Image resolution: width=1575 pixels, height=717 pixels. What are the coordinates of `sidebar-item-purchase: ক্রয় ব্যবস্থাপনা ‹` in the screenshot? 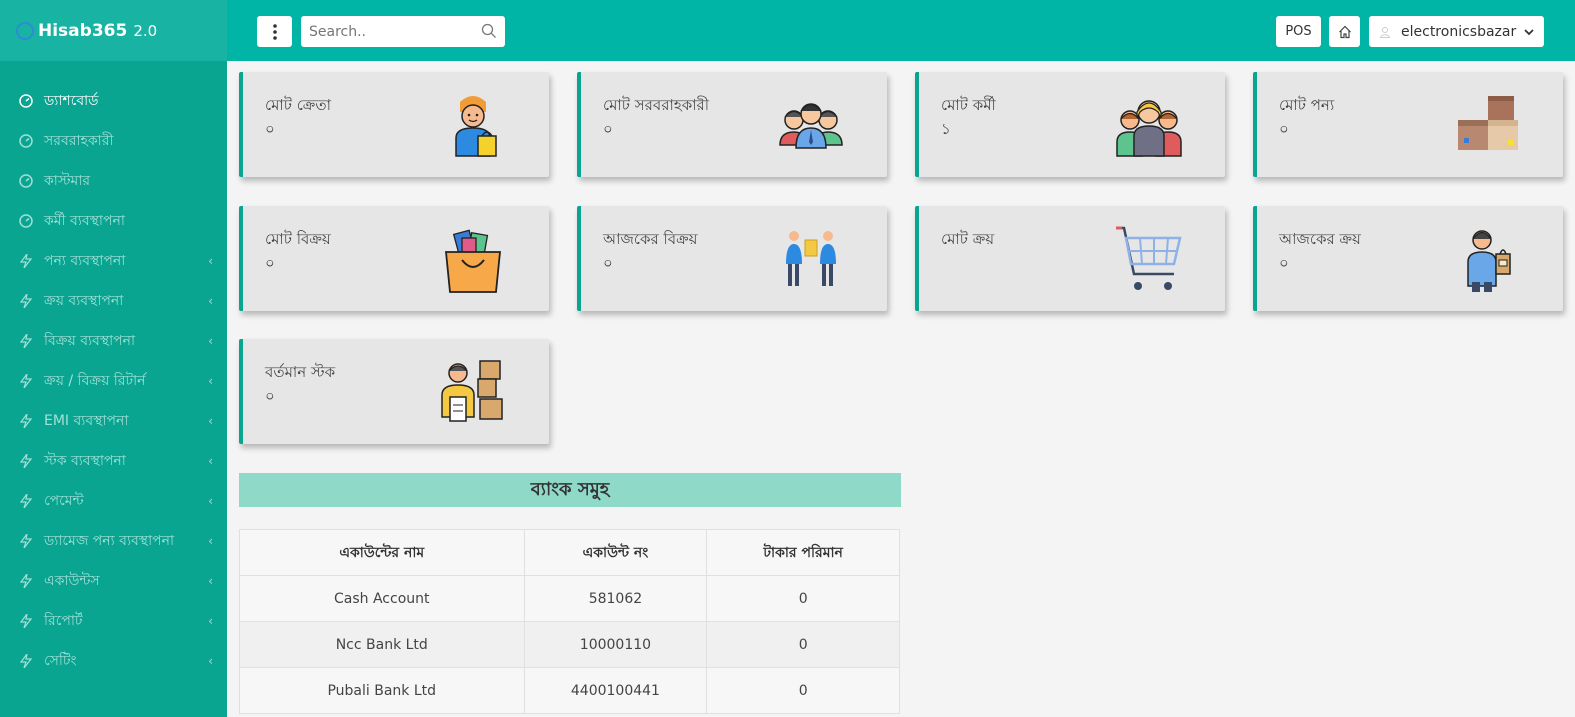 It's located at (113, 301).